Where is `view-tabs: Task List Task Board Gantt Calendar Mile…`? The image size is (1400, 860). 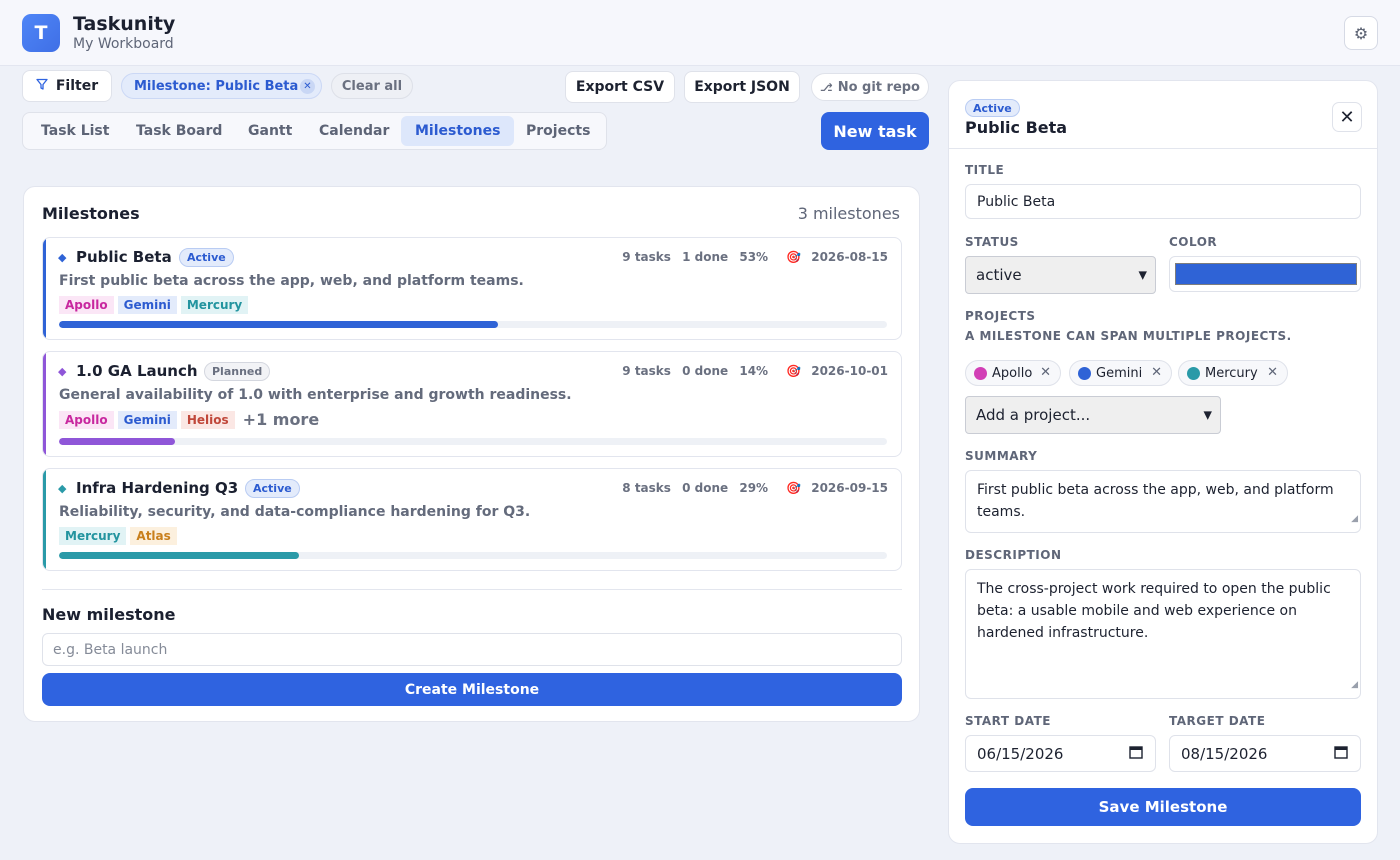
view-tabs: Task List Task Board Gantt Calendar Mile… is located at coordinates (314, 131).